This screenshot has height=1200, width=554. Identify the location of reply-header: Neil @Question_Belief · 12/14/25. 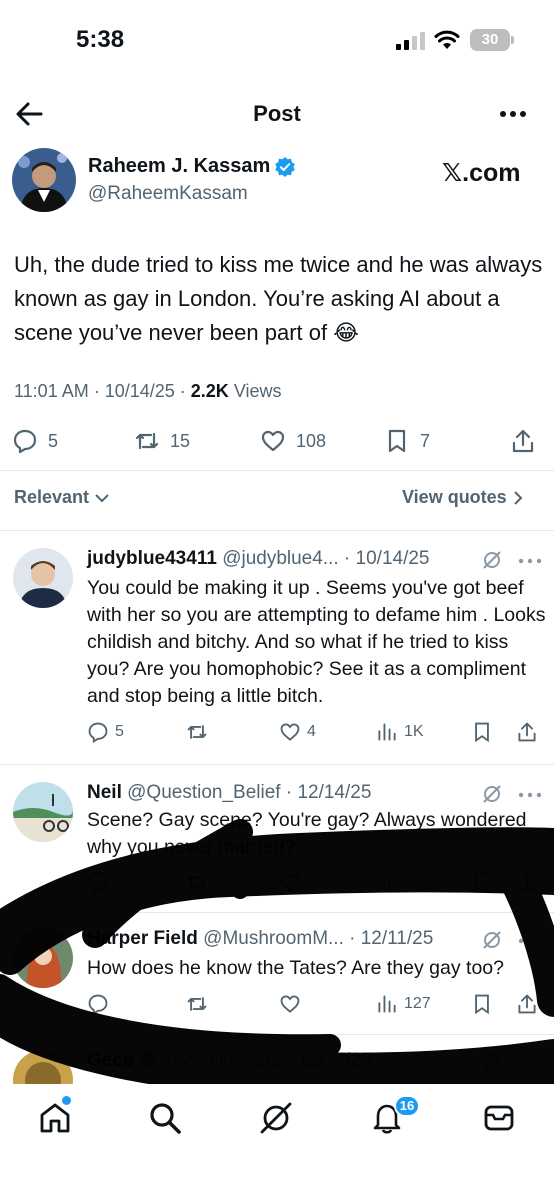
(229, 793).